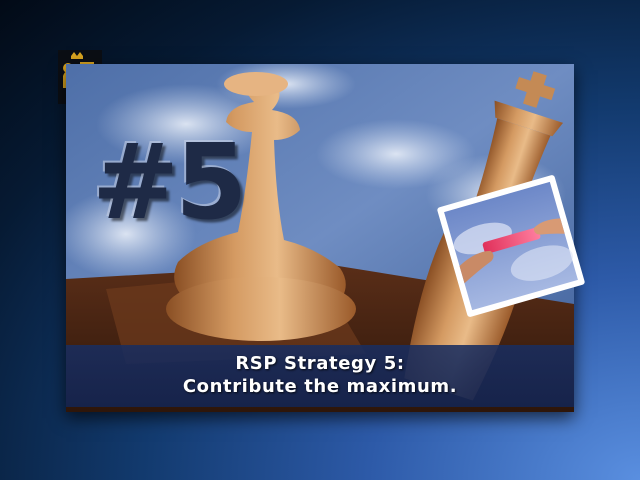 Image resolution: width=640 pixels, height=480 pixels. What do you see at coordinates (511, 246) in the screenshot?
I see `inset-photo` at bounding box center [511, 246].